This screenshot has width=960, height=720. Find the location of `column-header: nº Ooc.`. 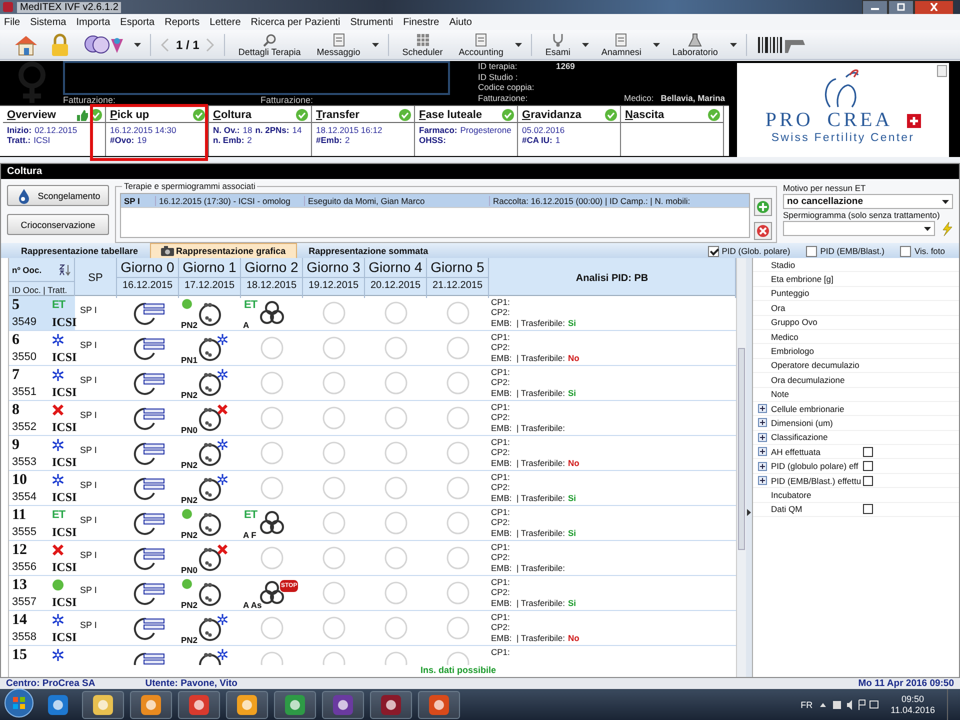

column-header: nº Ooc. is located at coordinates (27, 269).